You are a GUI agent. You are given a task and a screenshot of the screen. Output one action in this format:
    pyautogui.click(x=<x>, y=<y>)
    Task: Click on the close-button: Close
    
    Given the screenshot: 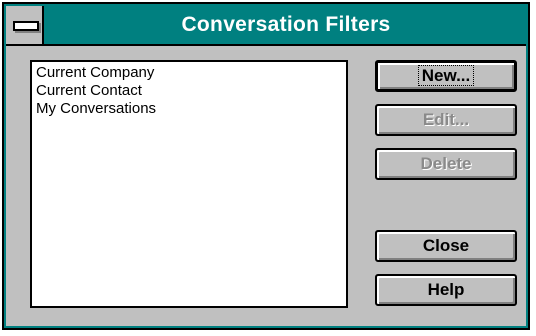 What is the action you would take?
    pyautogui.click(x=446, y=246)
    